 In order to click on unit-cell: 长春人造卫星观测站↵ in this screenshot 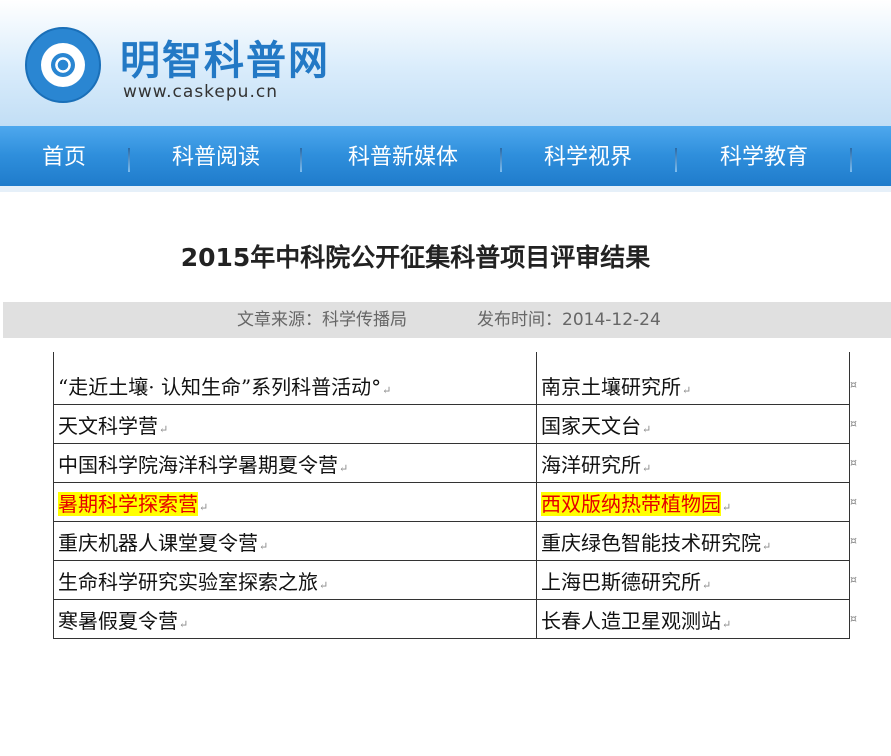, I will do `click(693, 619)`.